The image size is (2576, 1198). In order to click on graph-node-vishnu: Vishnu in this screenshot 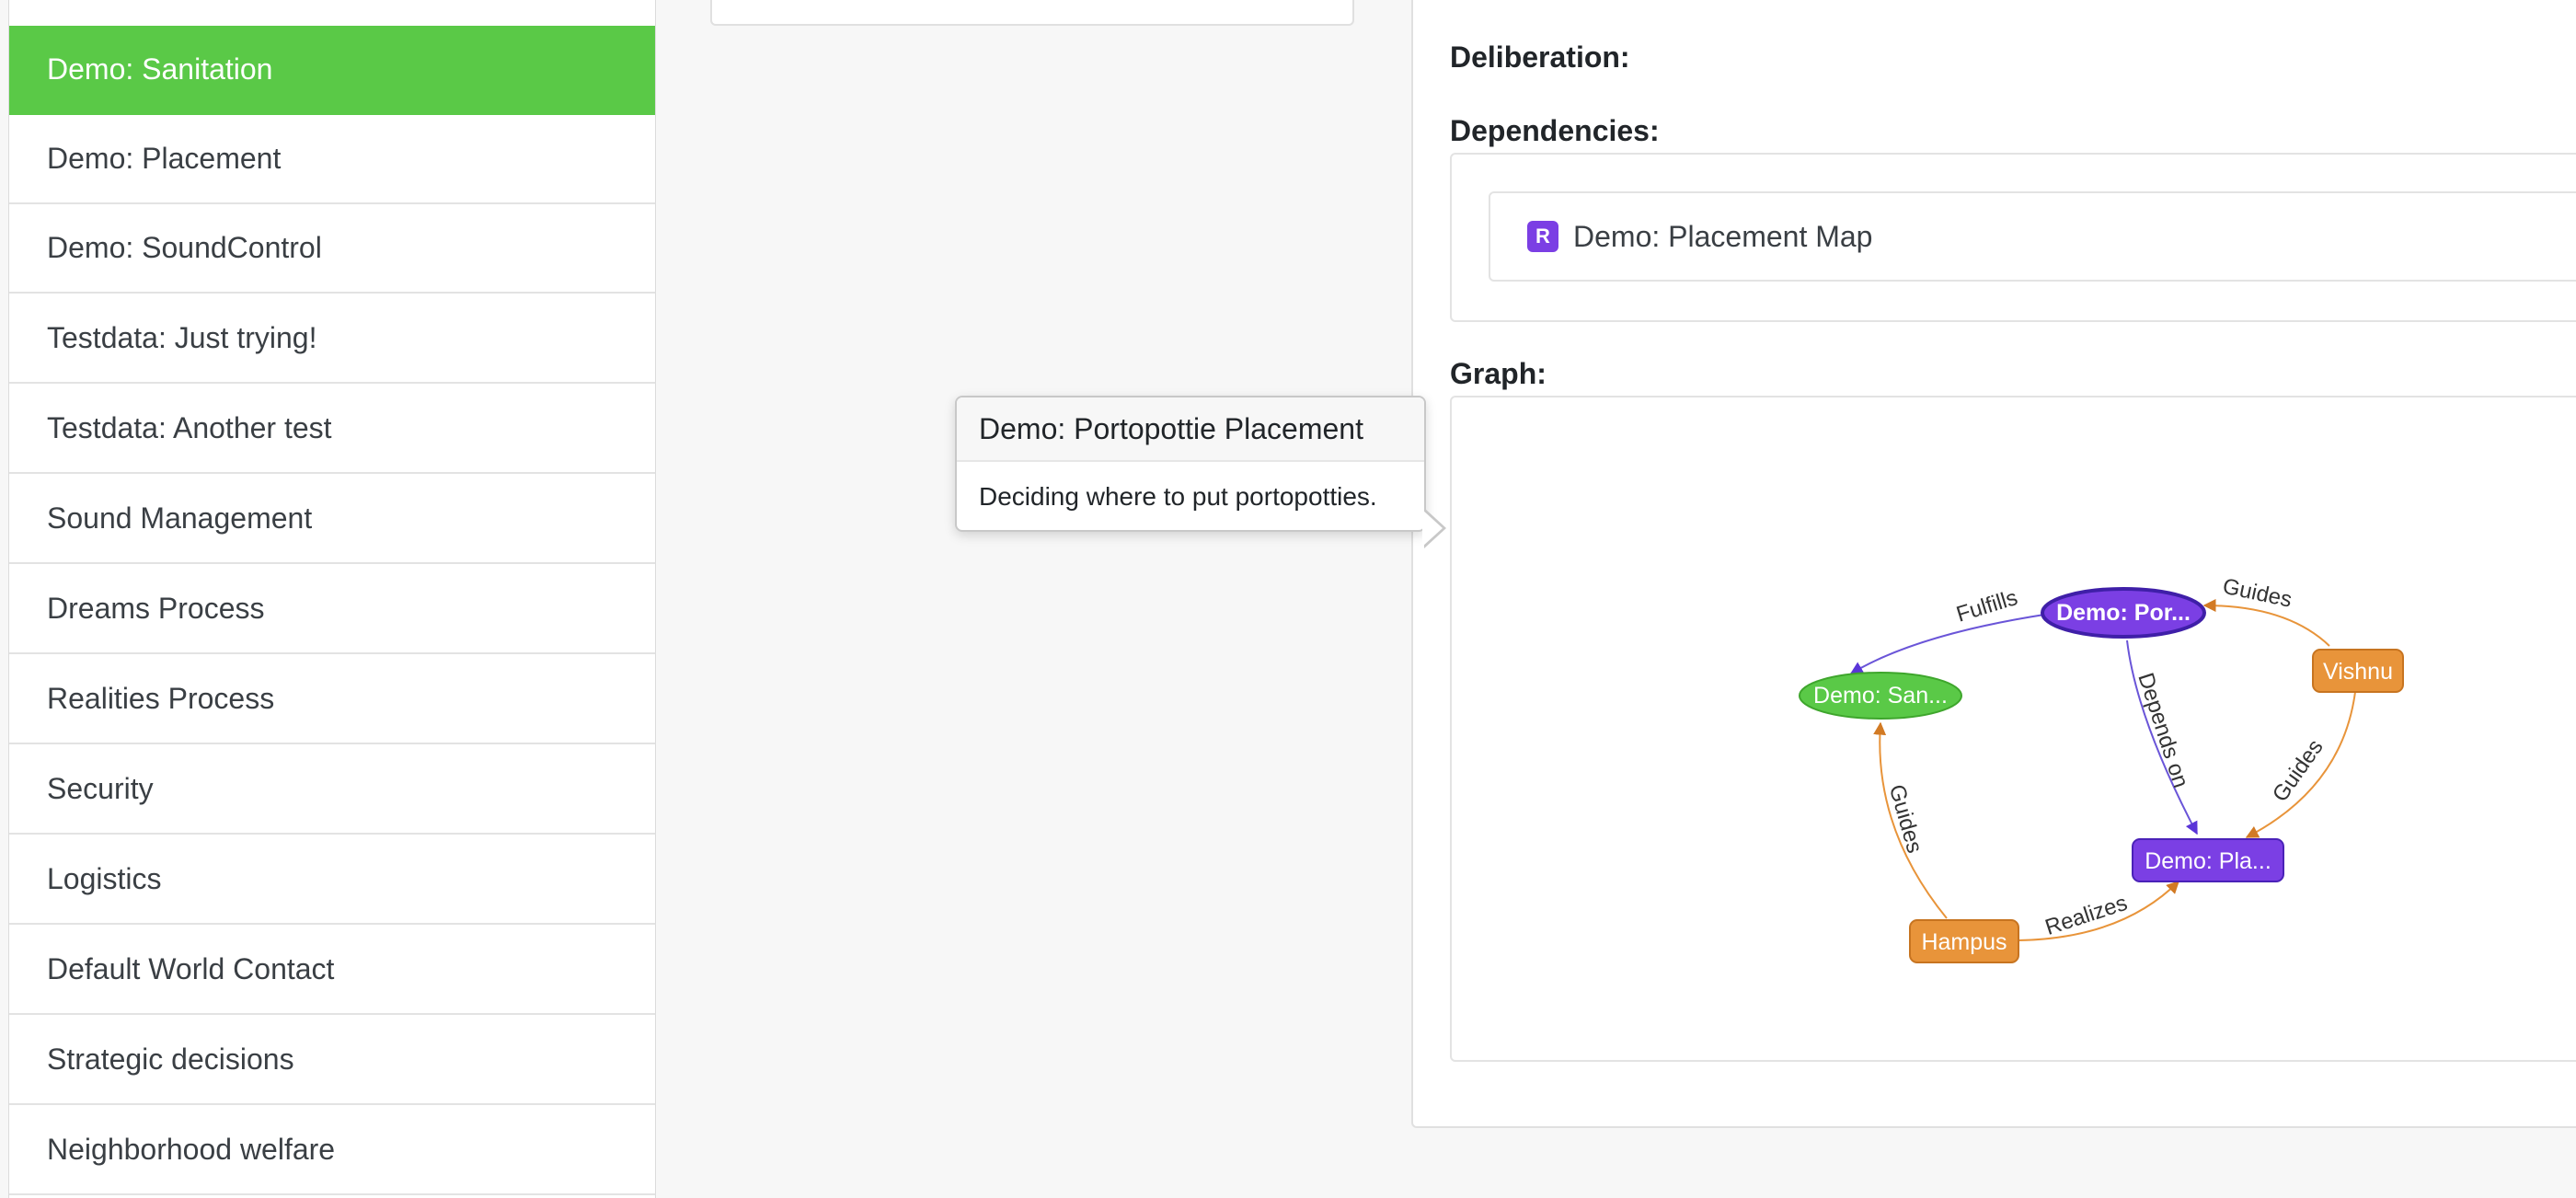, I will do `click(2358, 671)`.